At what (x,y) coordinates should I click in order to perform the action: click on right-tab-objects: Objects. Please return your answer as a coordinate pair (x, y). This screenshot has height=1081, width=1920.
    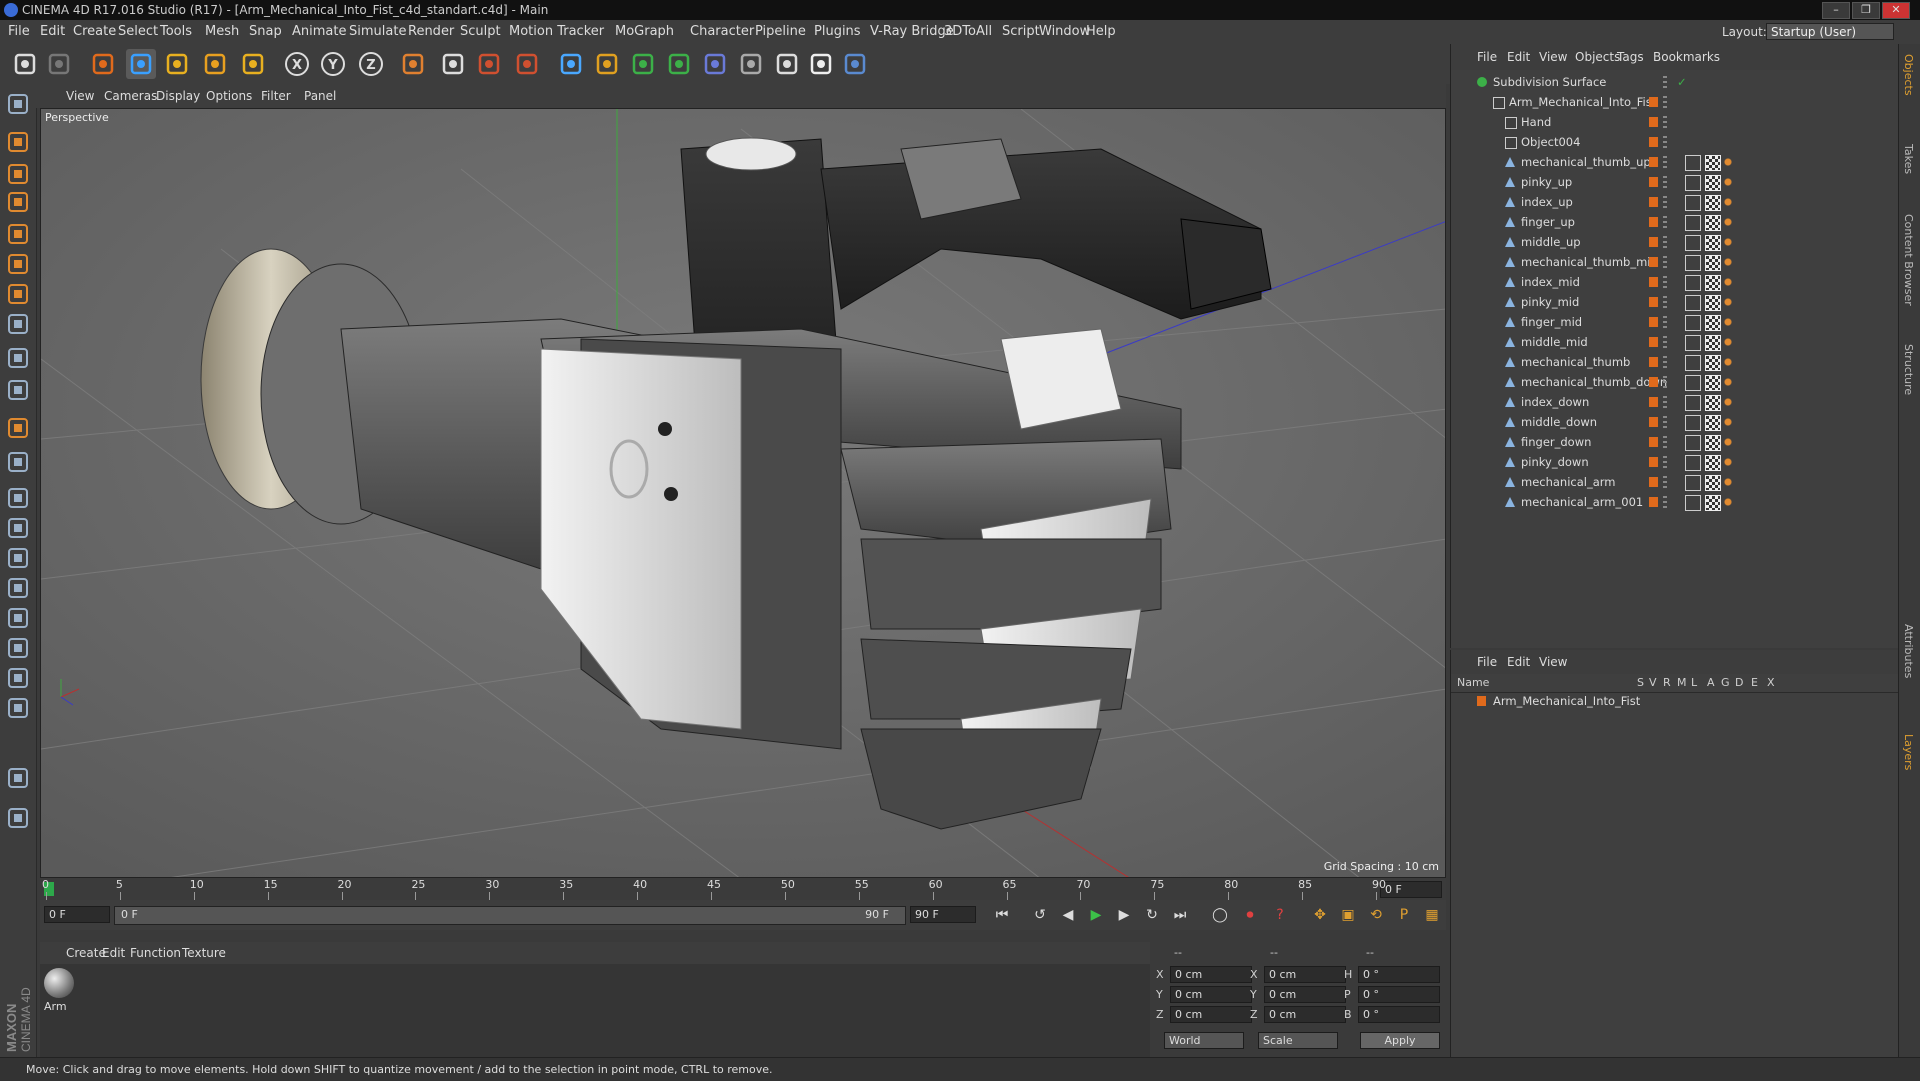
    Looking at the image, I should click on (1908, 75).